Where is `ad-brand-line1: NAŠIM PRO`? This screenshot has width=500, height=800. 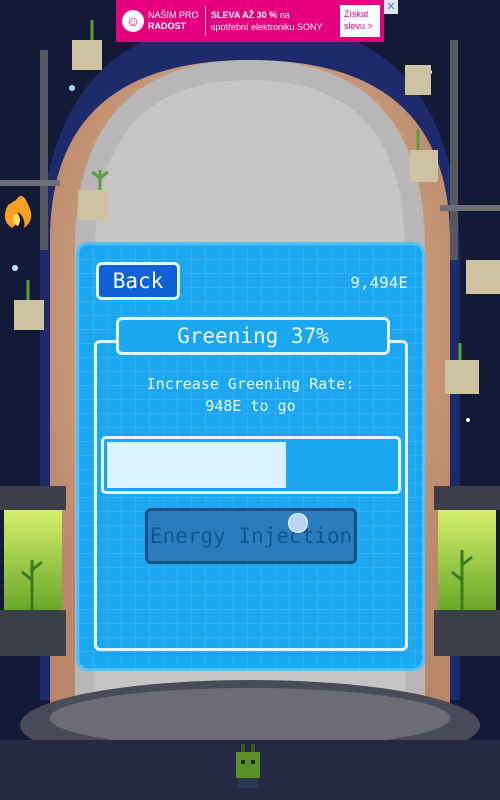
ad-brand-line1: NAŠIM PRO is located at coordinates (173, 15).